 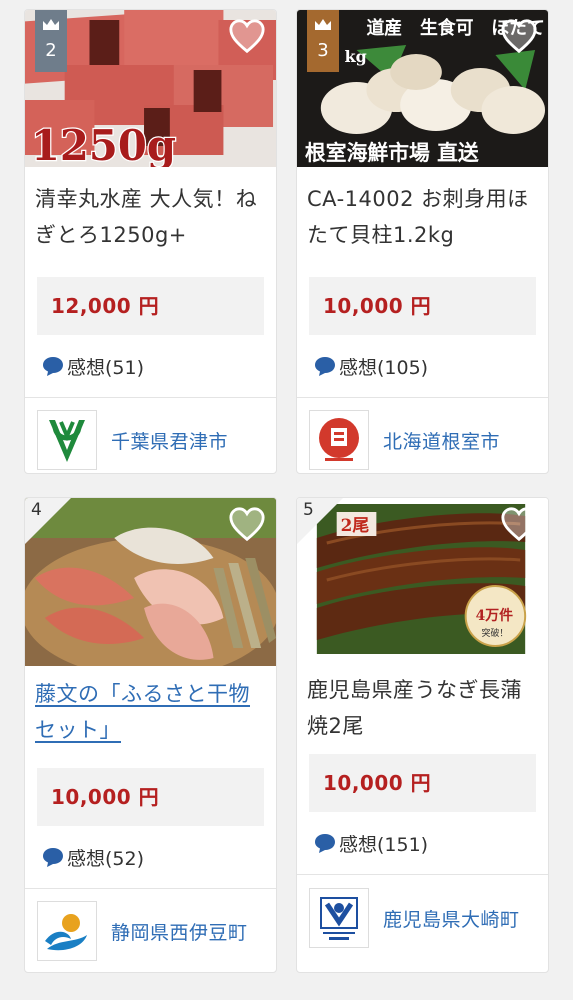 What do you see at coordinates (422, 88) in the screenshot?
I see `product-image: 道産 生食可 ほたて kg 根室海鮮市場 直送 3` at bounding box center [422, 88].